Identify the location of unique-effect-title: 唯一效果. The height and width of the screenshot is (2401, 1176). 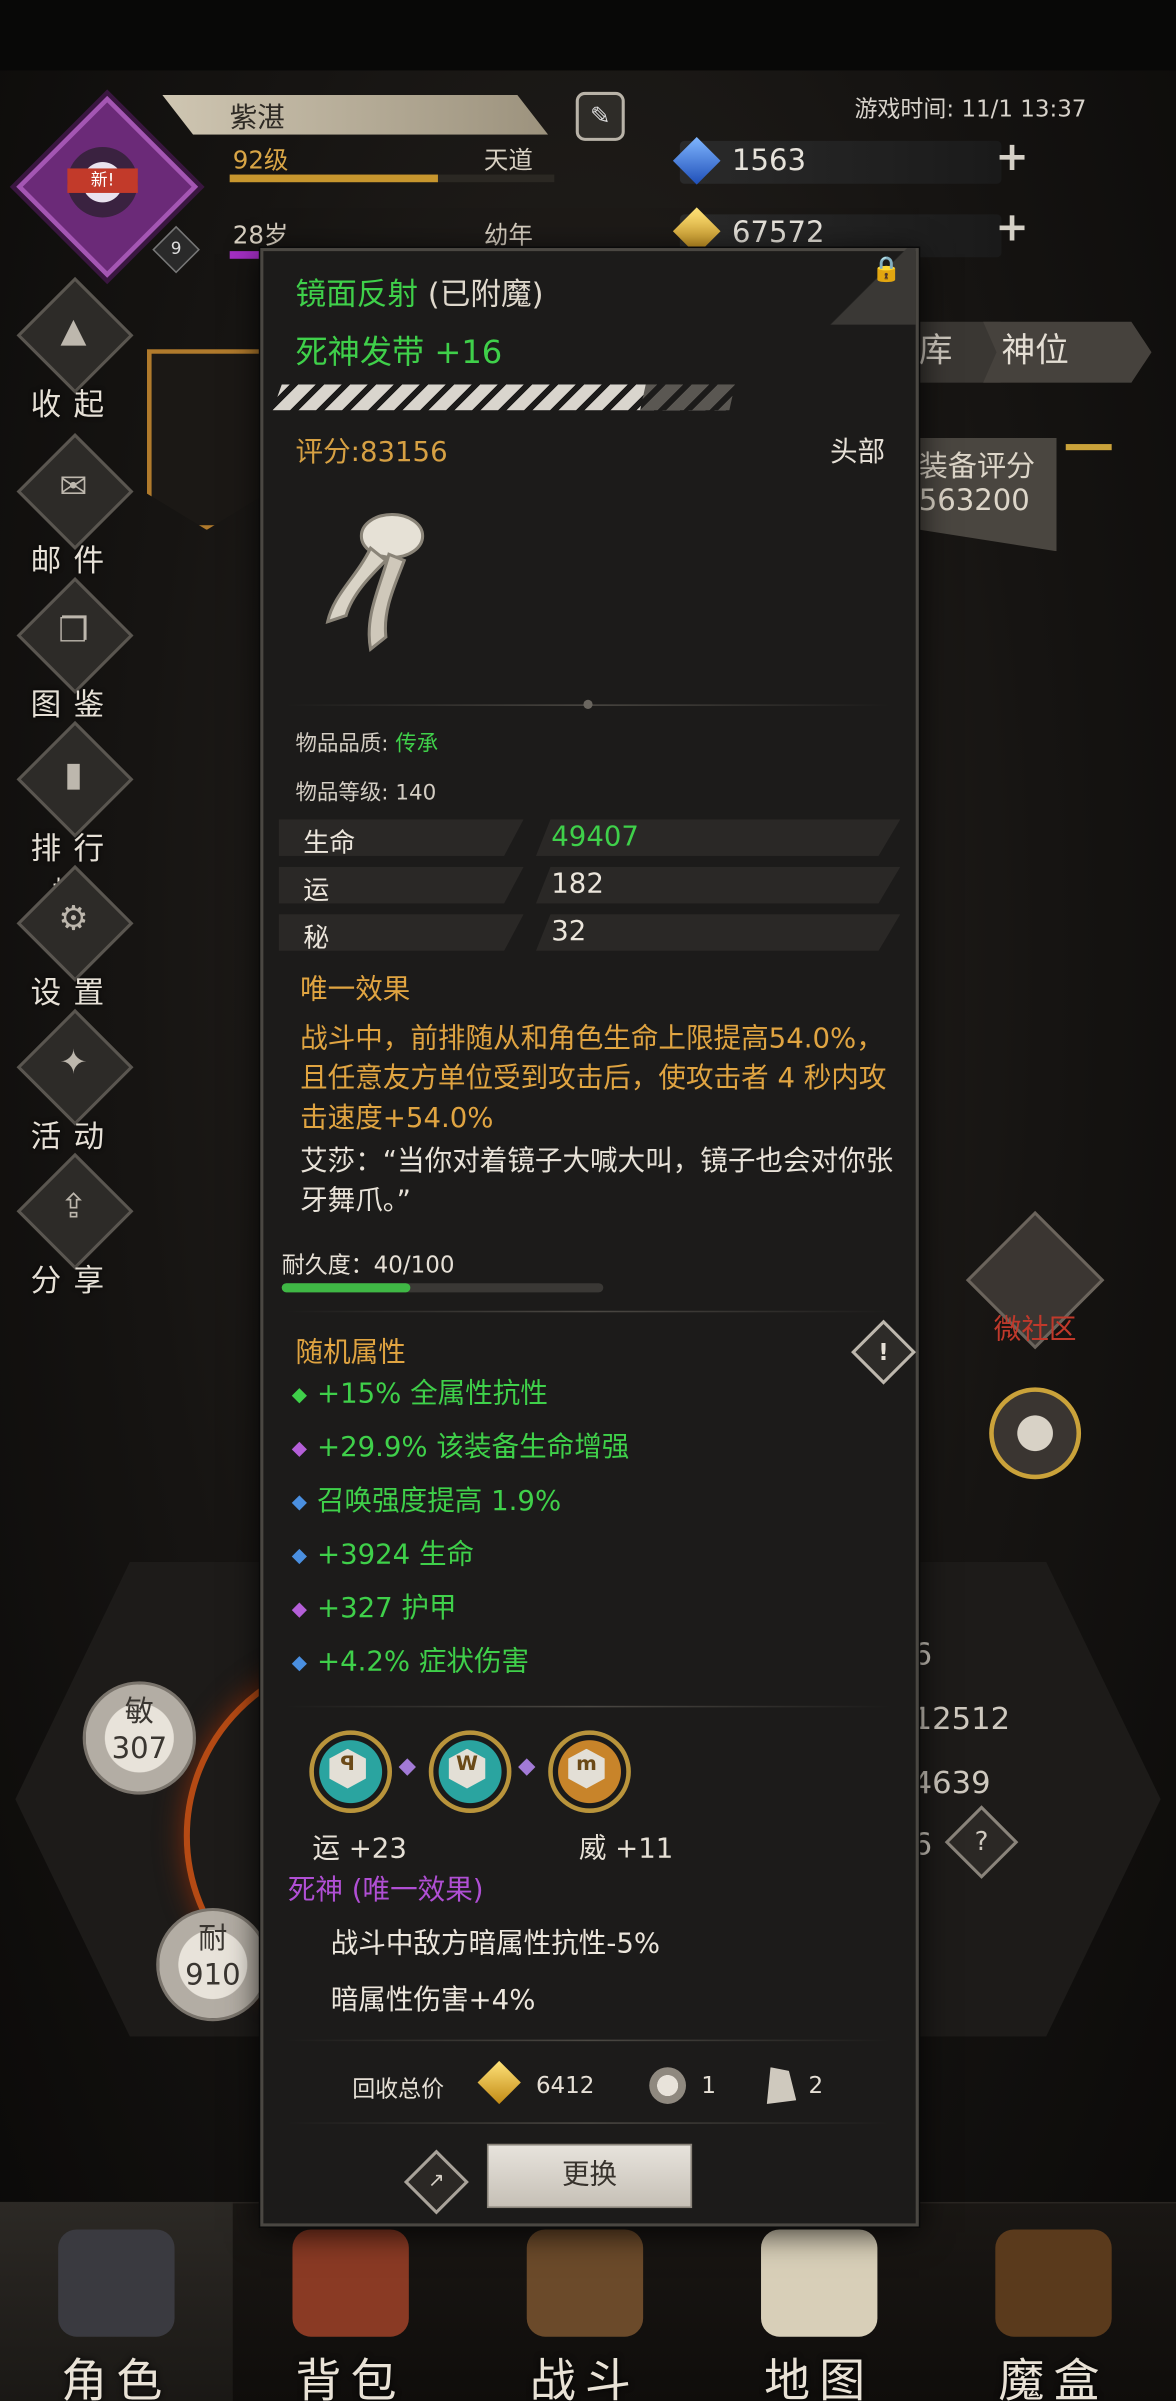
(355, 990).